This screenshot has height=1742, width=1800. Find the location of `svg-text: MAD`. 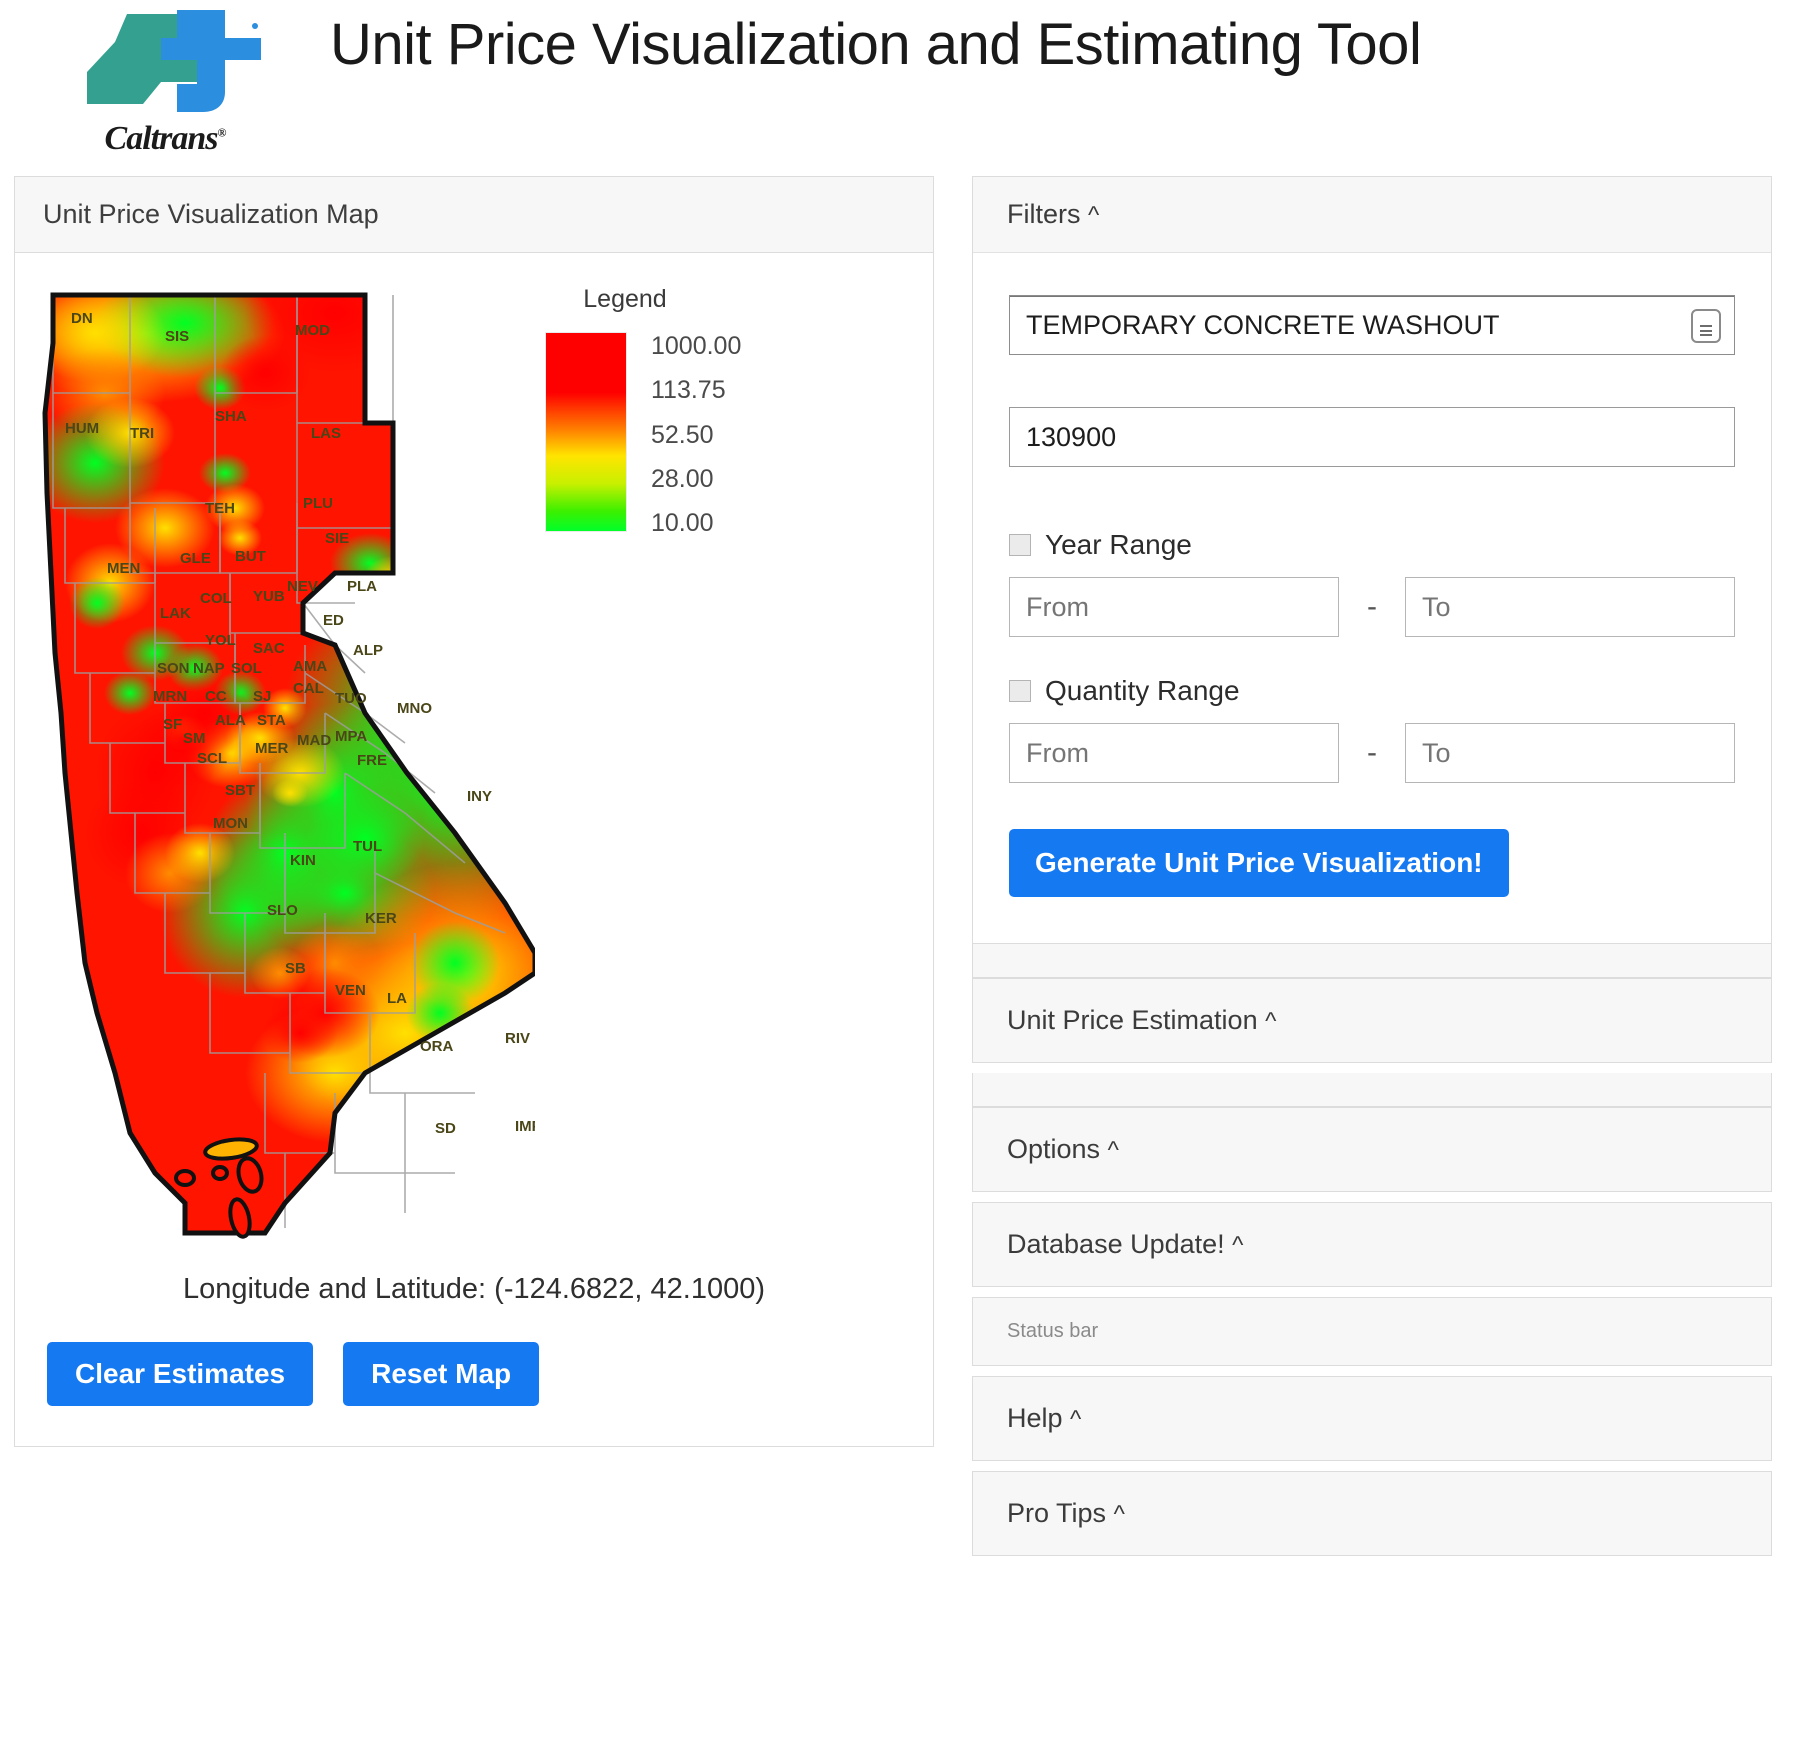

svg-text: MAD is located at coordinates (314, 740).